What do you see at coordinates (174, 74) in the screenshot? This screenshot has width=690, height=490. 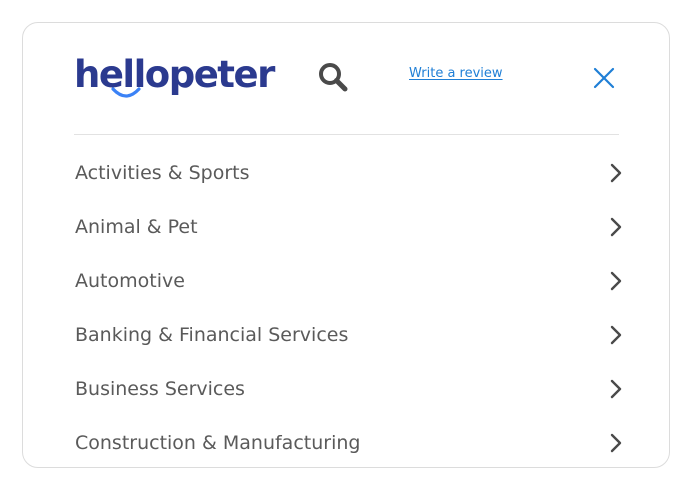 I see `logo-wordmark: hellopeter` at bounding box center [174, 74].